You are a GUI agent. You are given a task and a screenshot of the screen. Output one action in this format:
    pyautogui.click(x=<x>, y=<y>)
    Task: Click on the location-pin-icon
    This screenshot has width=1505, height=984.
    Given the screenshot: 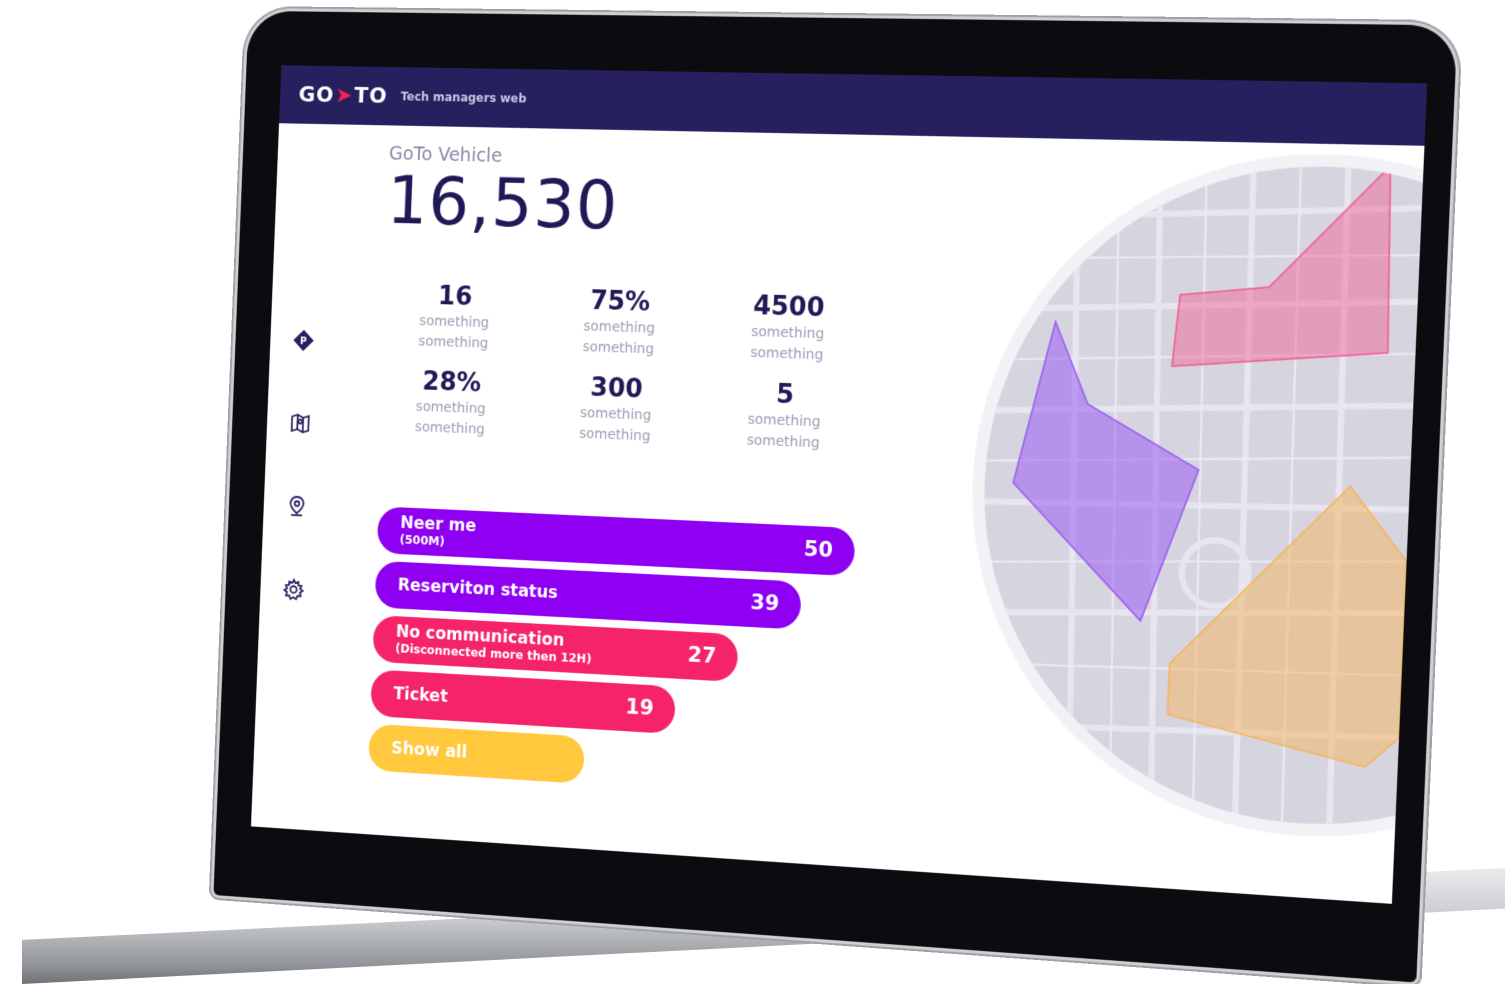 What is the action you would take?
    pyautogui.click(x=296, y=506)
    